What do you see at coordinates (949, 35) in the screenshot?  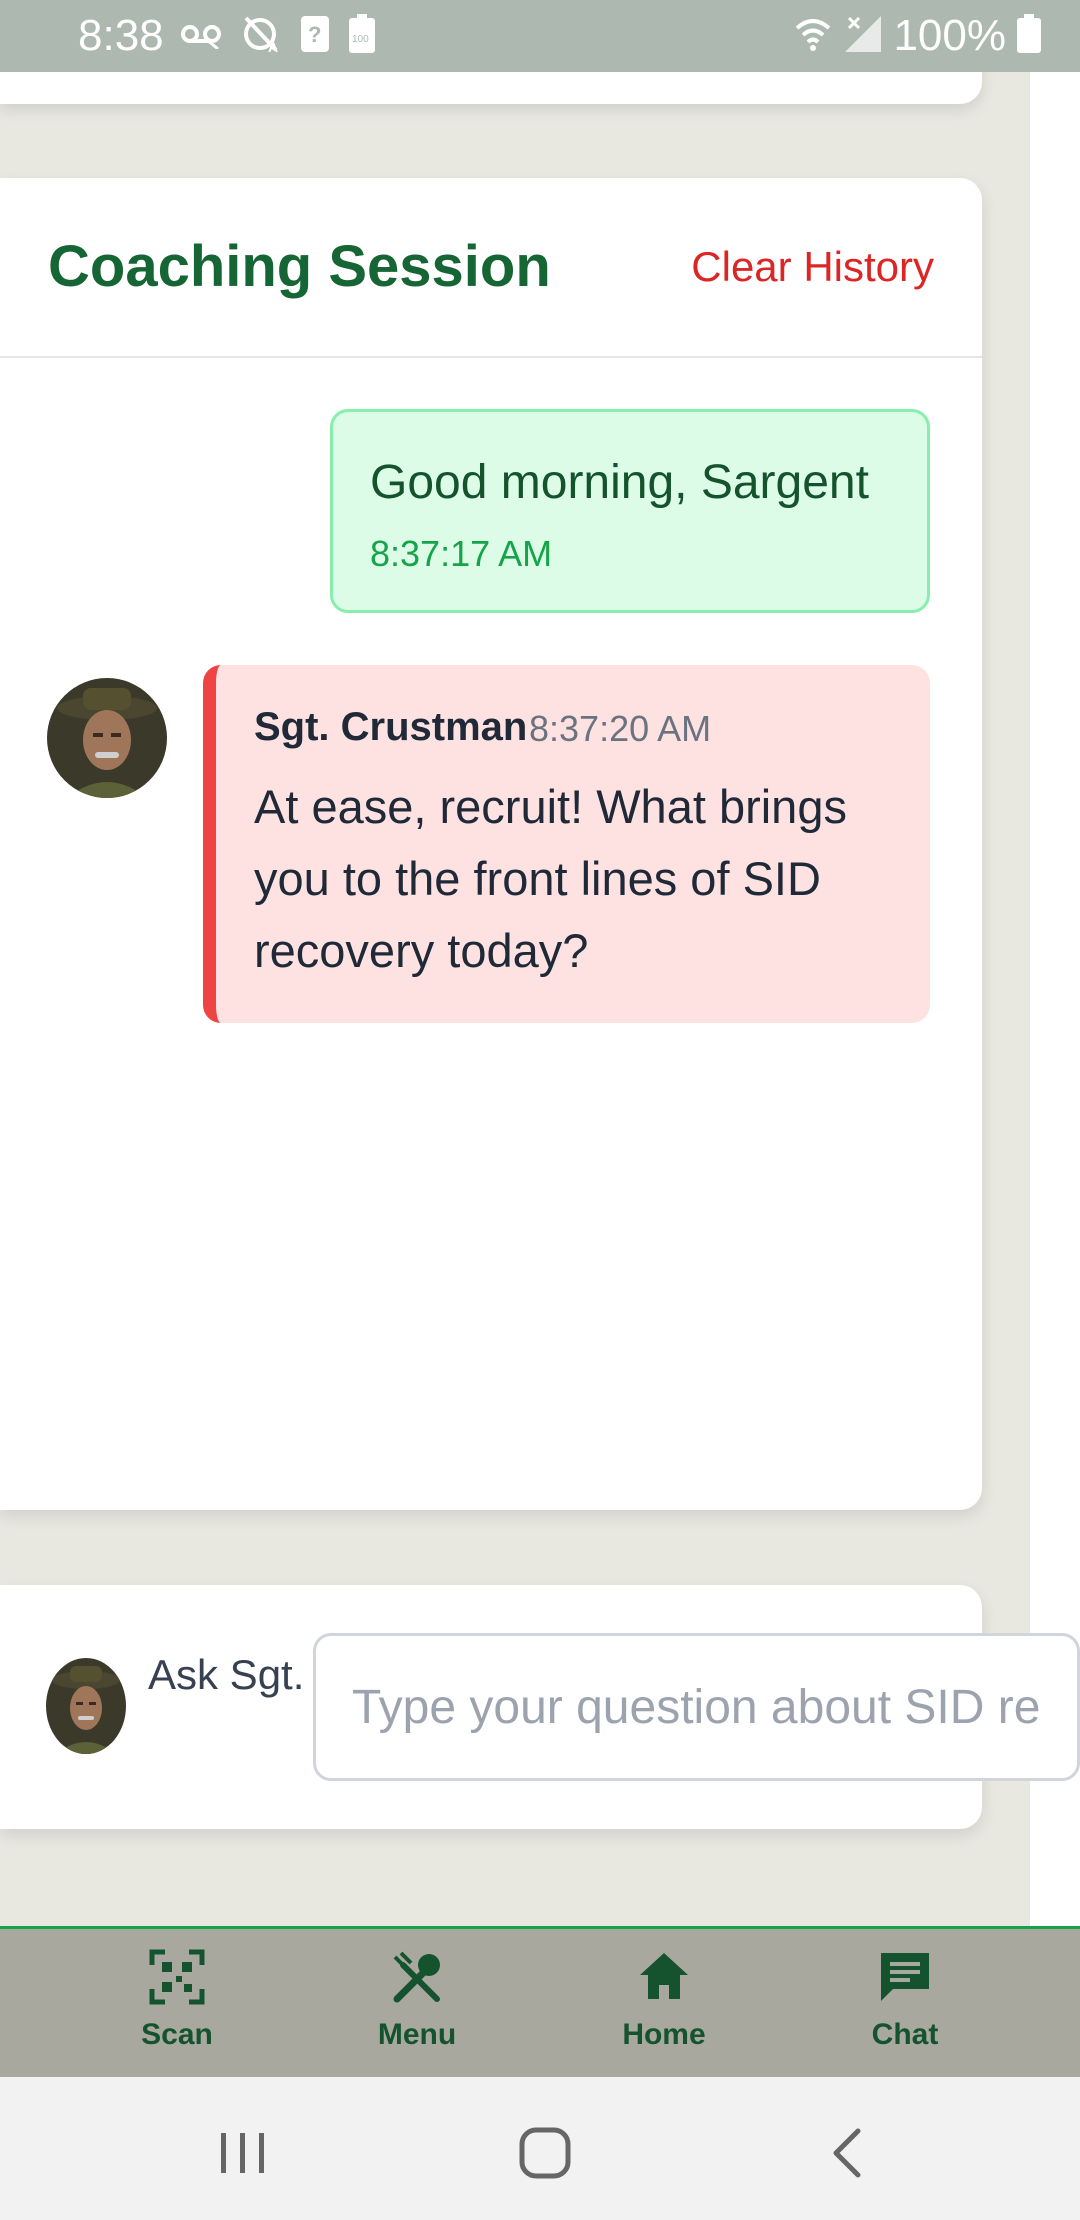 I see `battery-percent: 100%` at bounding box center [949, 35].